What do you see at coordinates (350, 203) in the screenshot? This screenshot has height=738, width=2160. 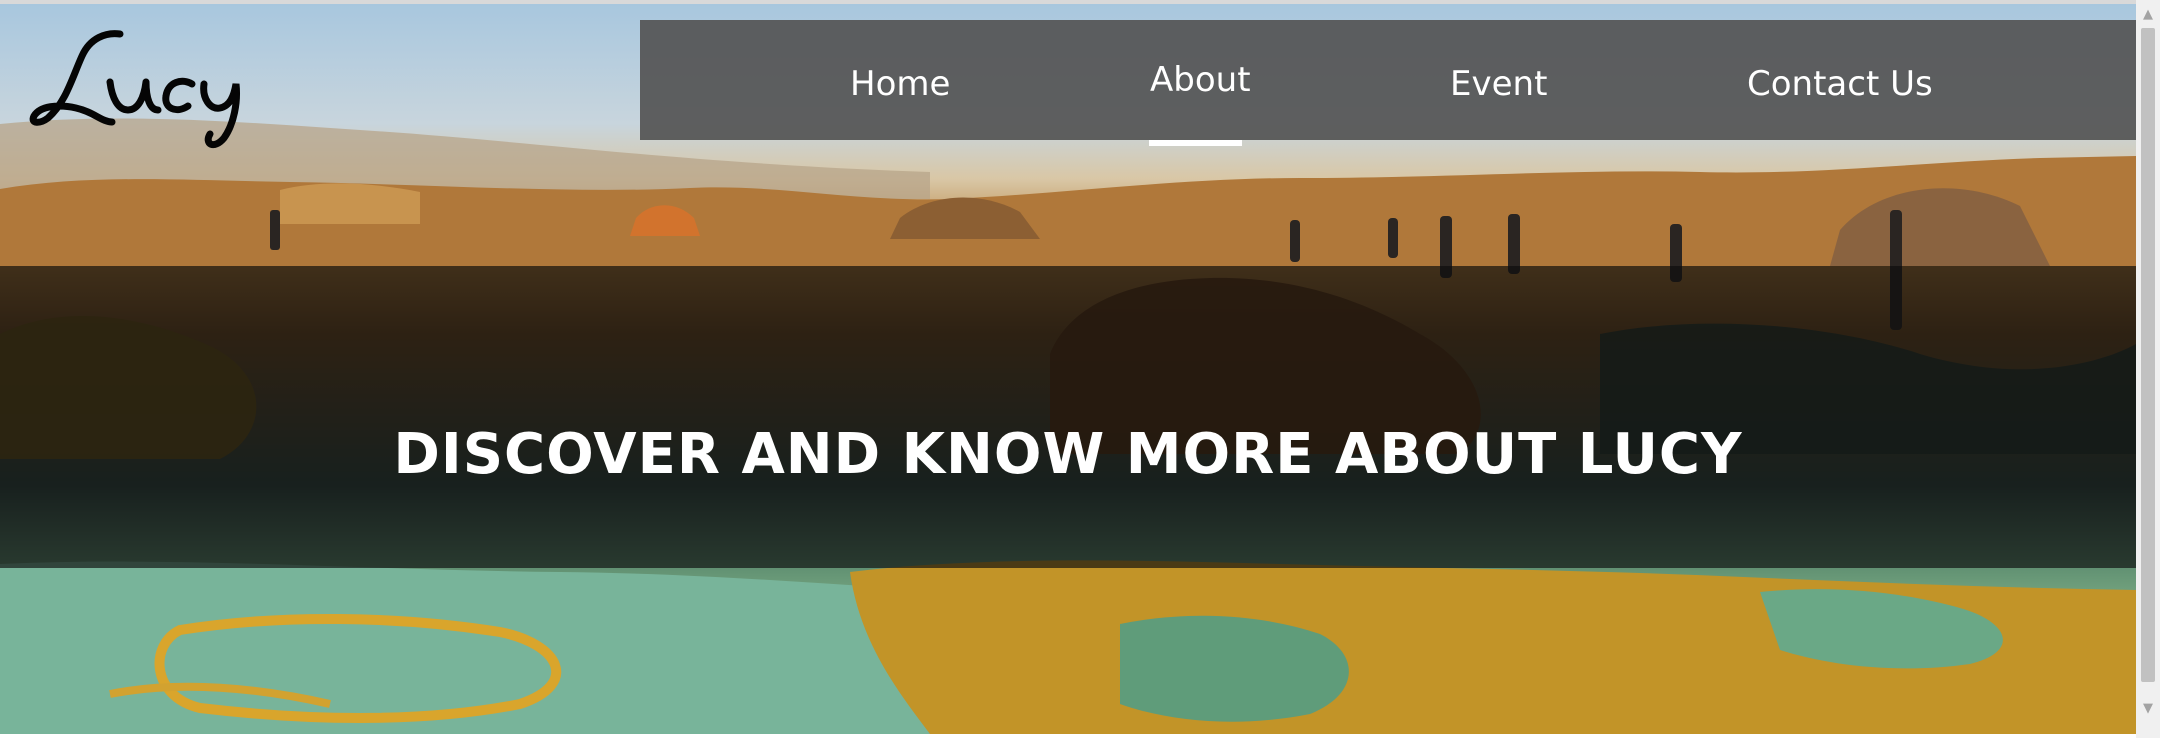 I see `rock-formation-left` at bounding box center [350, 203].